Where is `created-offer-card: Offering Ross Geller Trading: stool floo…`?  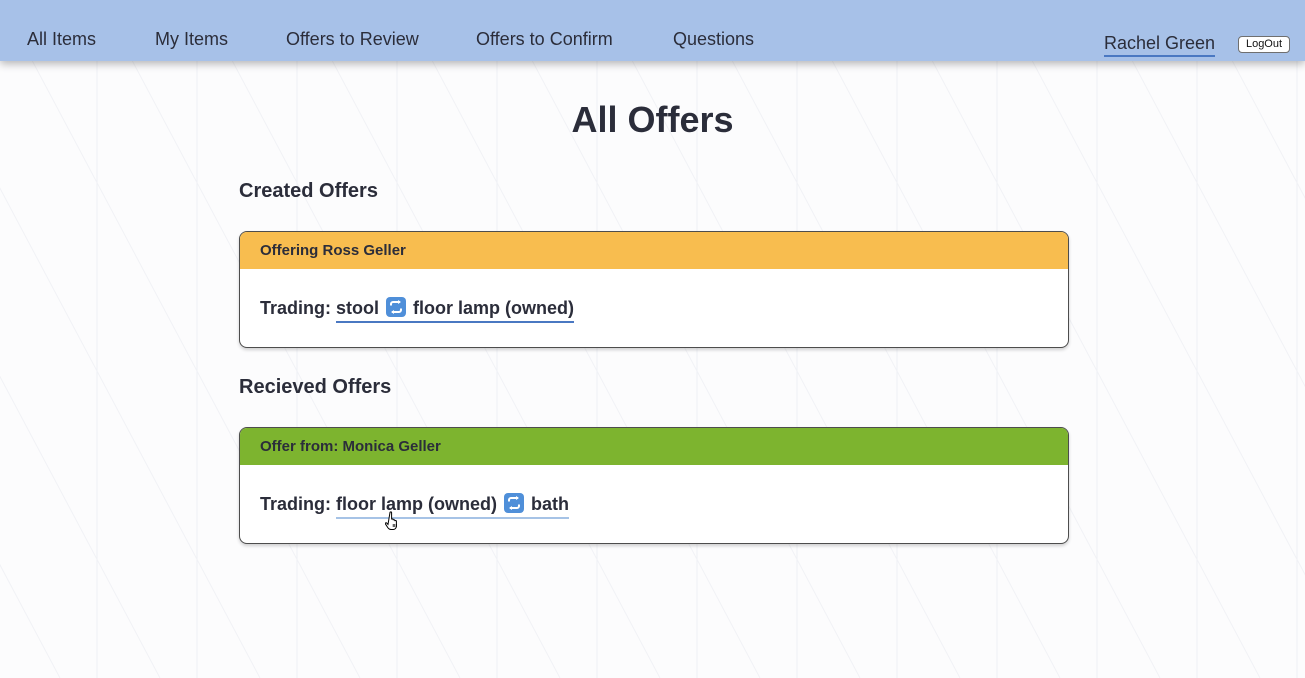 created-offer-card: Offering Ross Geller Trading: stool floo… is located at coordinates (654, 289).